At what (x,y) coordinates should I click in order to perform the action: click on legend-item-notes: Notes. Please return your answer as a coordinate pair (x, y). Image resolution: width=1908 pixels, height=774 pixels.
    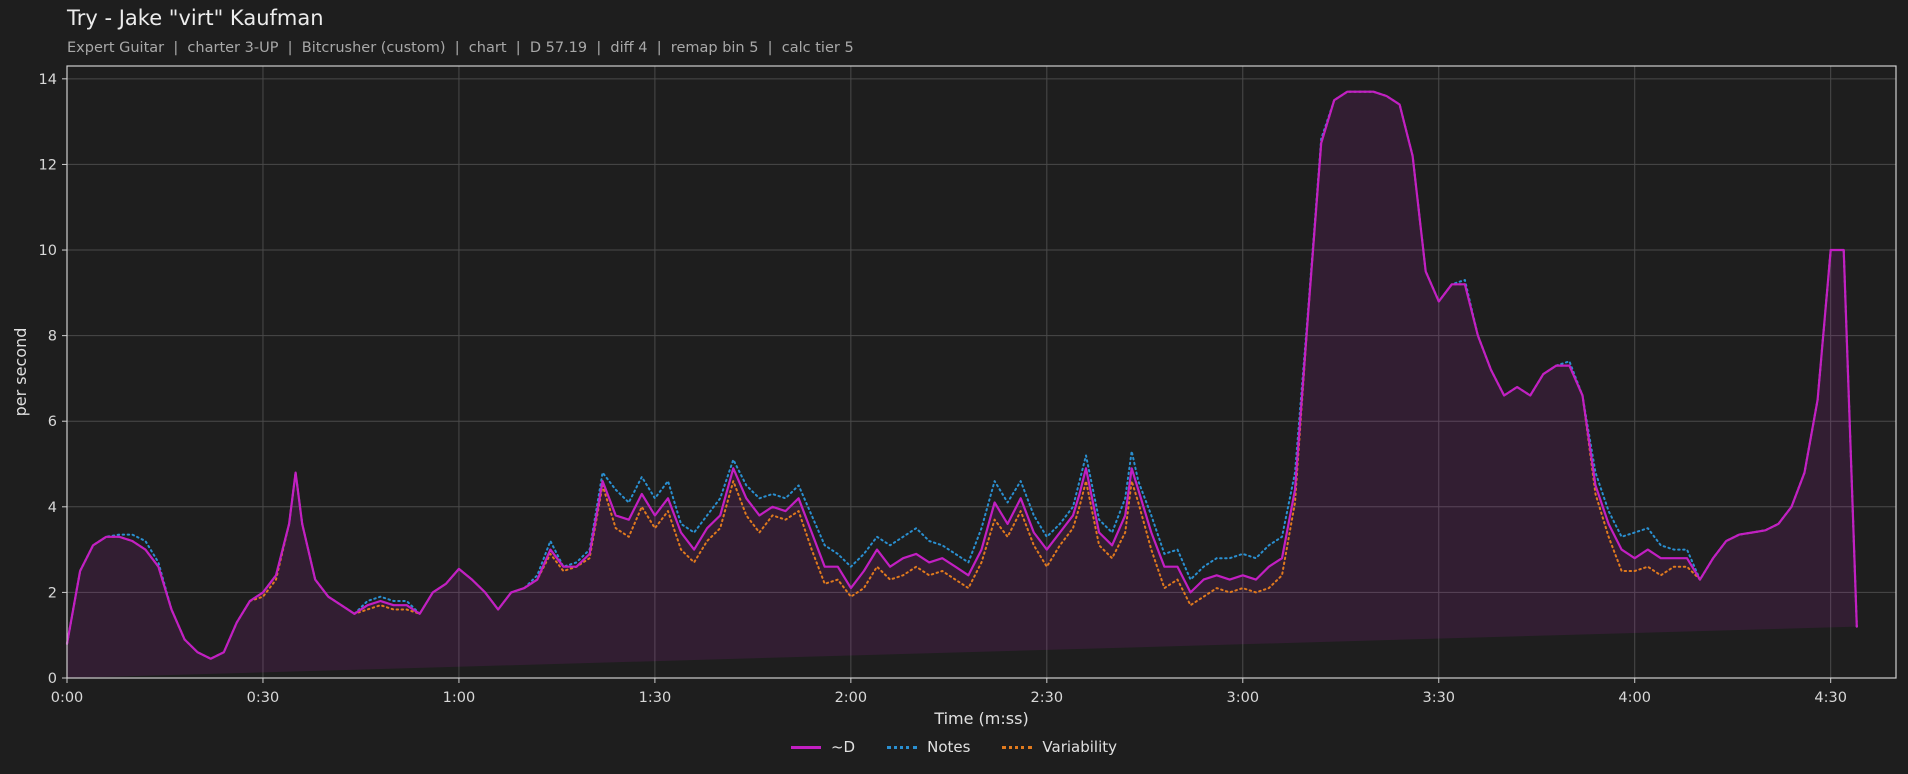
    Looking at the image, I should click on (928, 747).